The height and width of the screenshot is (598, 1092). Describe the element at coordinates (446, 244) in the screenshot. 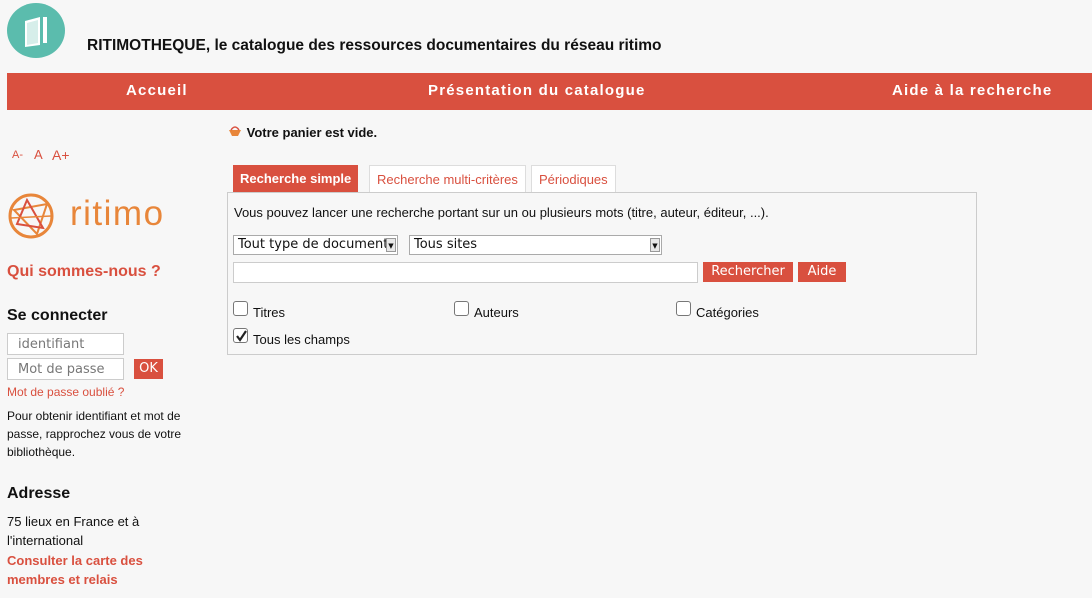

I see `site-selected: Tous sites` at that location.